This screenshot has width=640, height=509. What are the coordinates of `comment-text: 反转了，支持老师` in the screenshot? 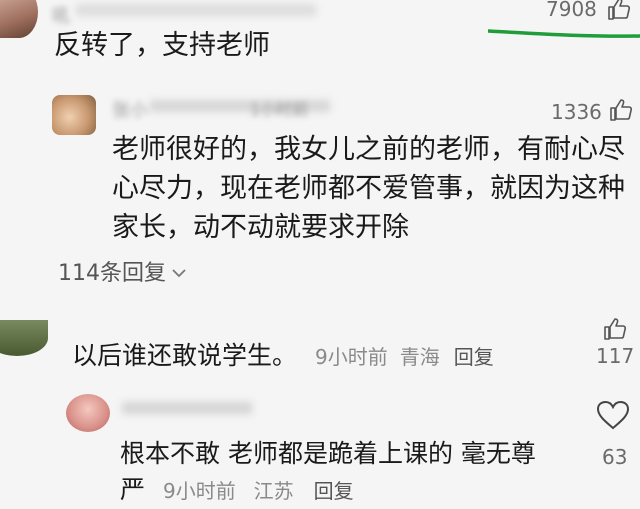 It's located at (162, 45).